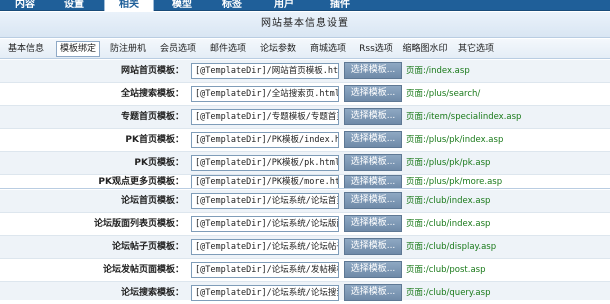 The height and width of the screenshot is (304, 610). Describe the element at coordinates (152, 117) in the screenshot. I see `field-label: 专题首页模板：` at that location.